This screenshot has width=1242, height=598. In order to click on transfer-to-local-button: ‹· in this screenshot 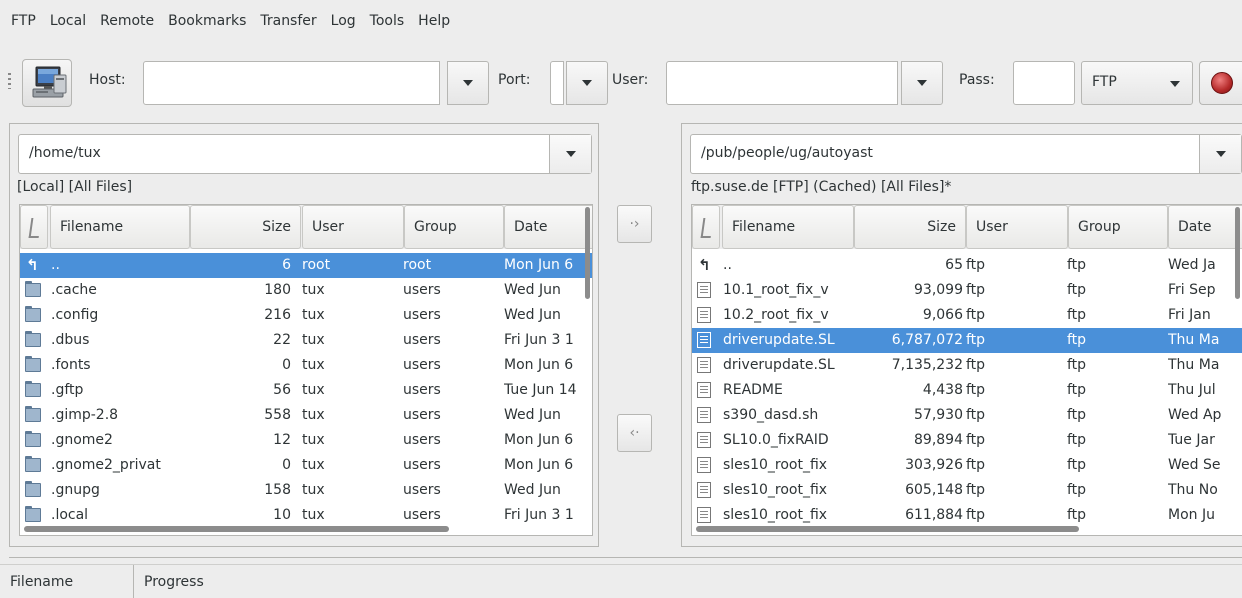, I will do `click(634, 433)`.